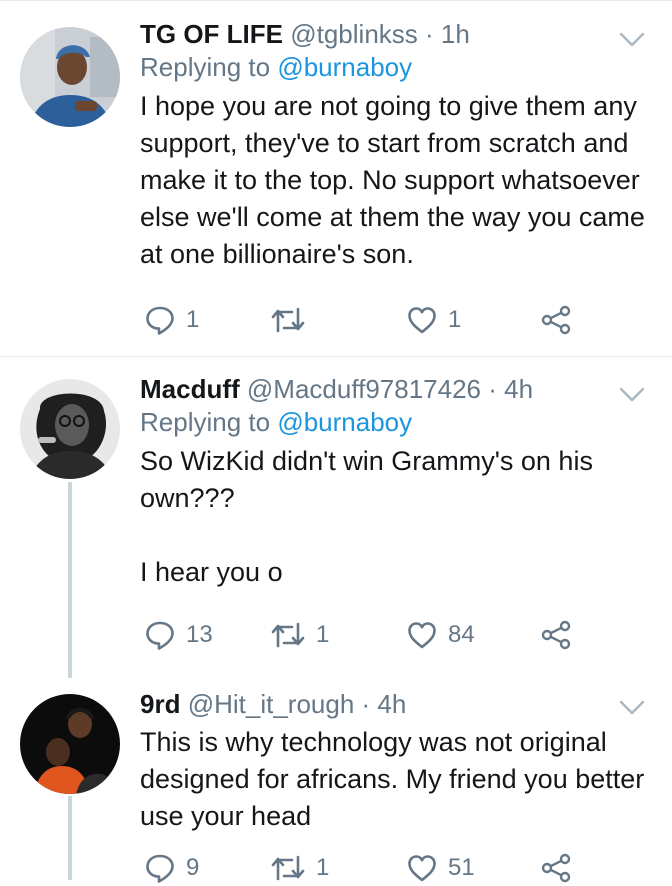 Image resolution: width=672 pixels, height=886 pixels. What do you see at coordinates (364, 389) in the screenshot?
I see `user-handle: @Macduff97817426` at bounding box center [364, 389].